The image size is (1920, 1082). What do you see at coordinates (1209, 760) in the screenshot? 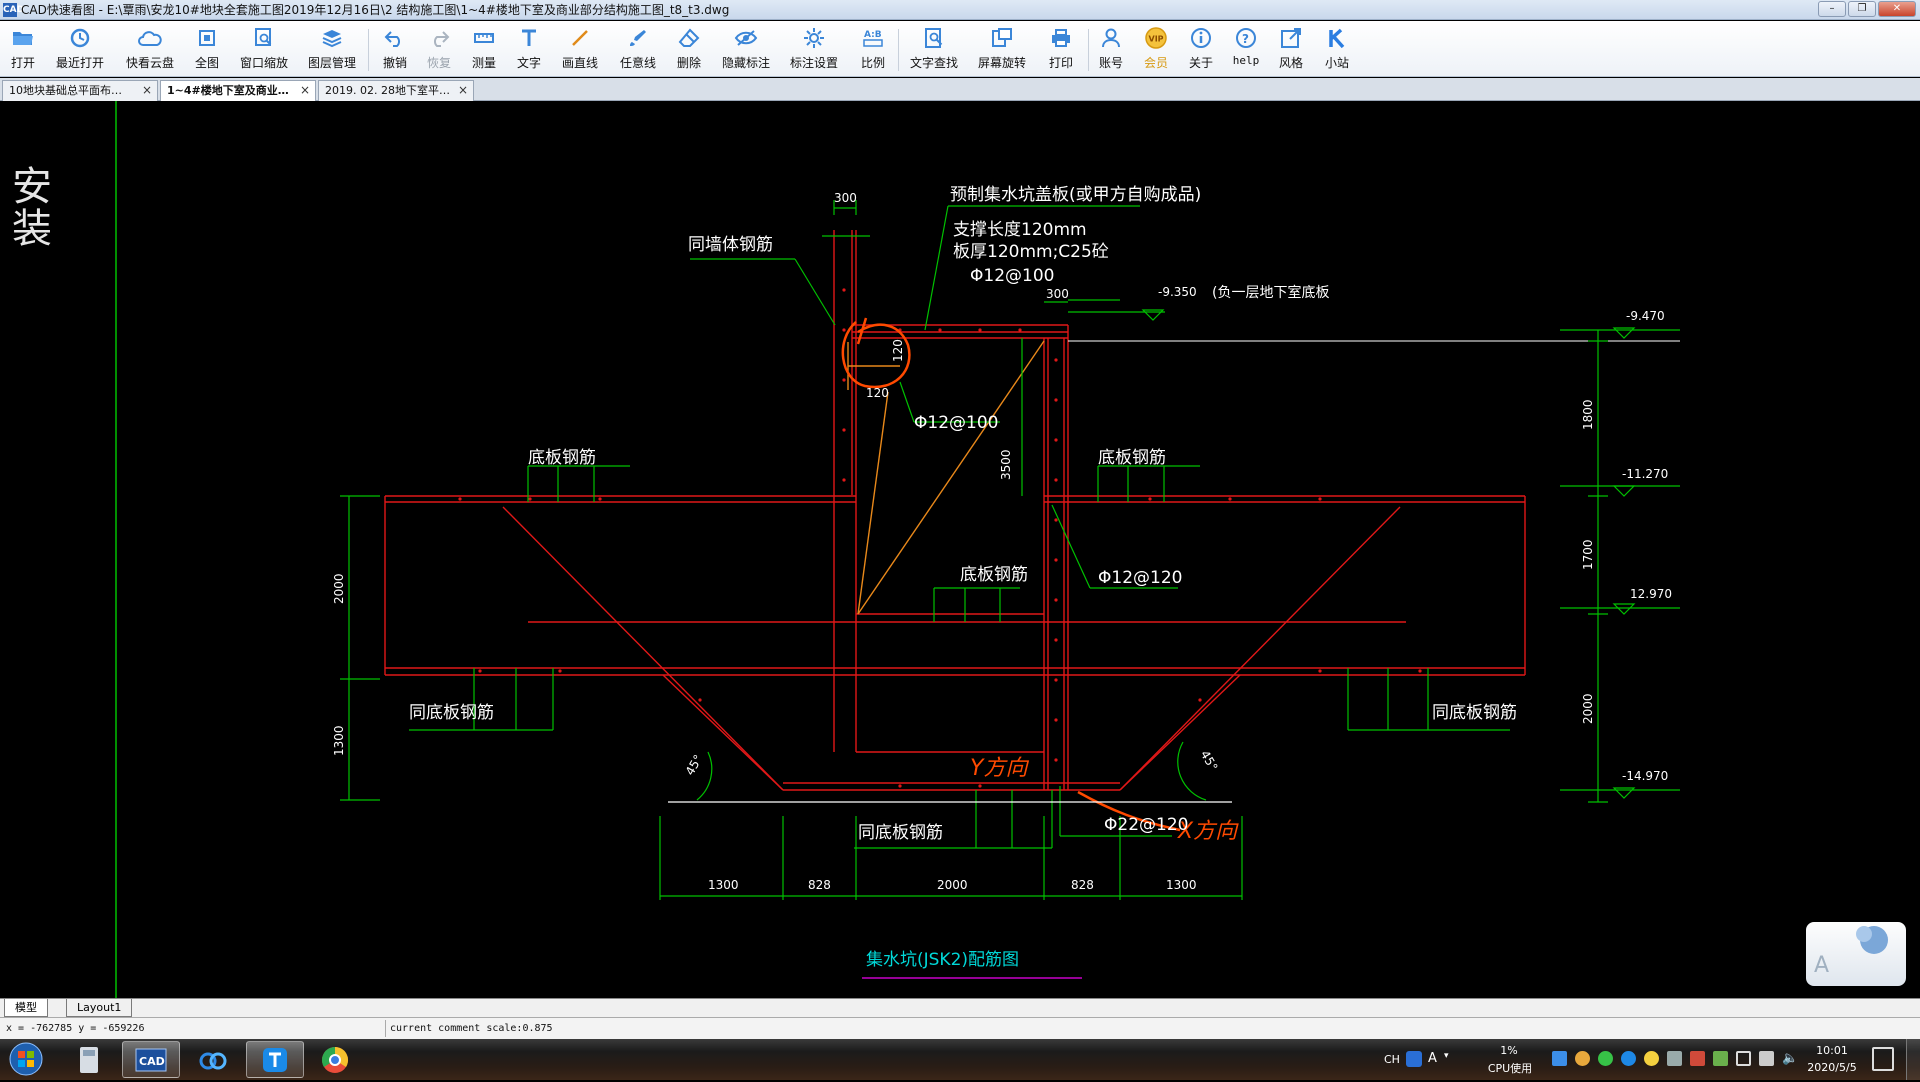
I see `dim-angle-right: 45°` at bounding box center [1209, 760].